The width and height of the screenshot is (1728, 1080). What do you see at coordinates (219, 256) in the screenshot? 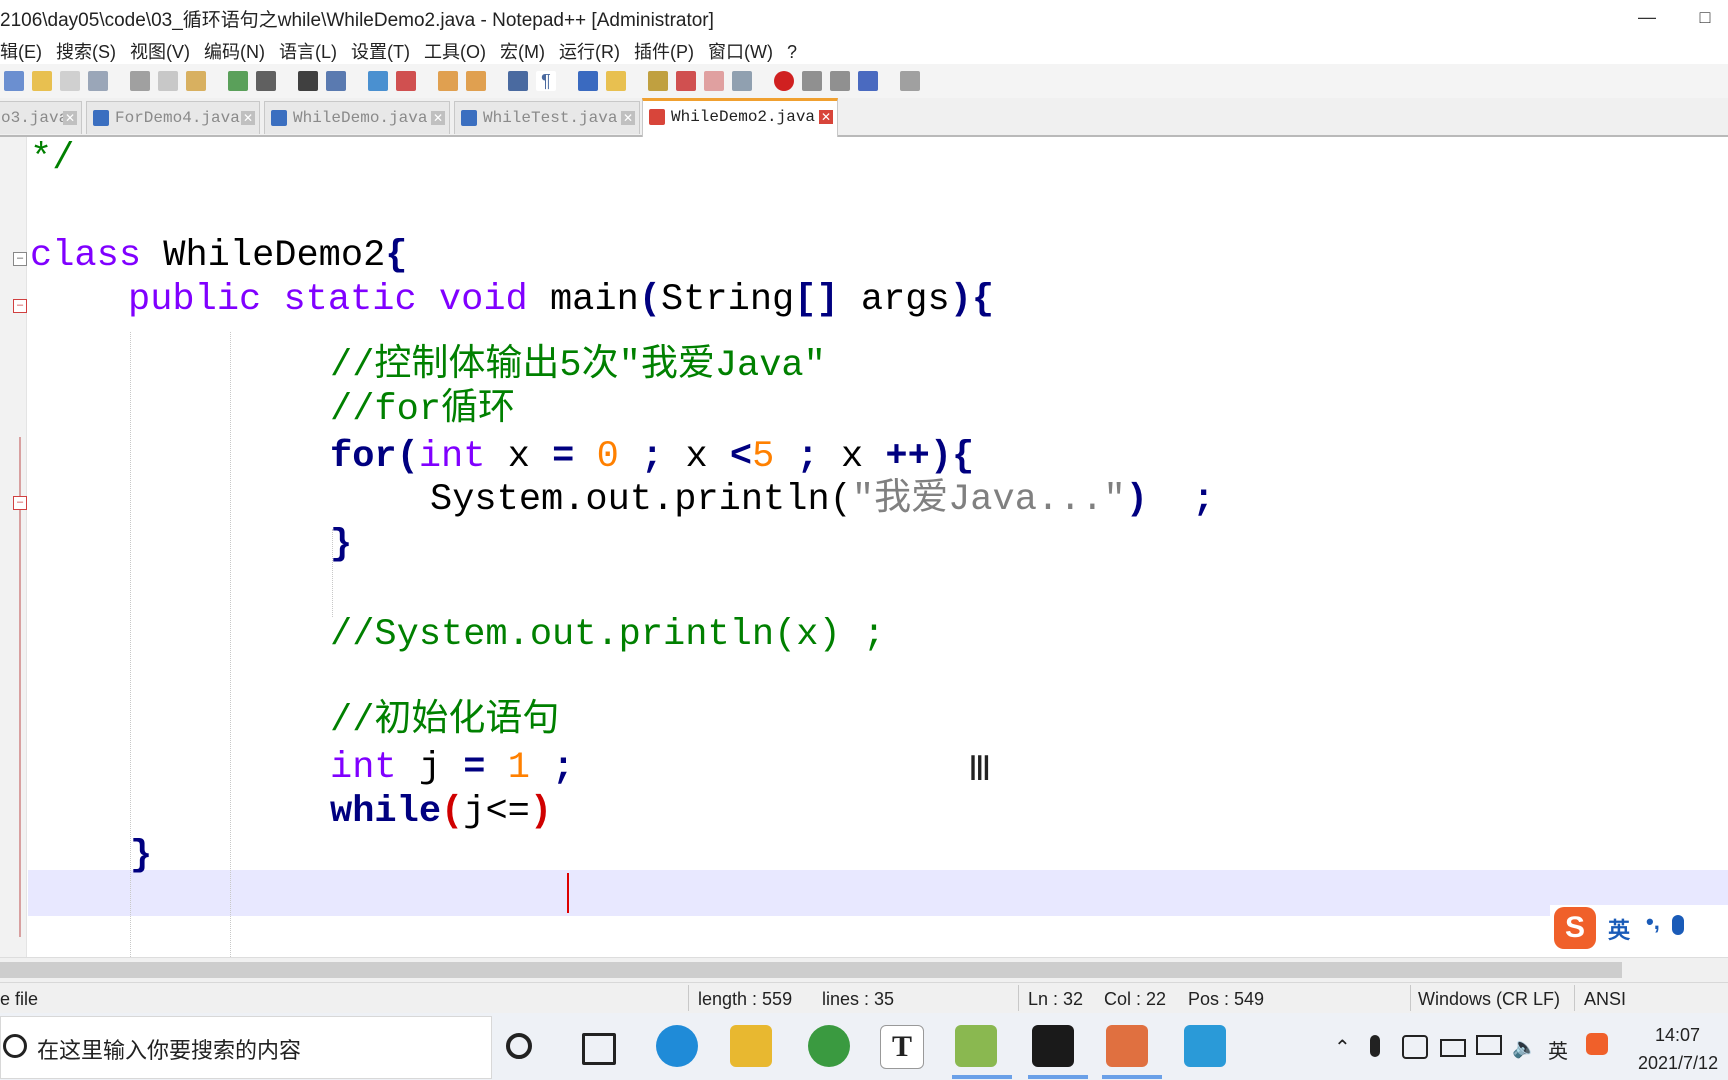
I see `code-line: class WhileDemo2{` at bounding box center [219, 256].